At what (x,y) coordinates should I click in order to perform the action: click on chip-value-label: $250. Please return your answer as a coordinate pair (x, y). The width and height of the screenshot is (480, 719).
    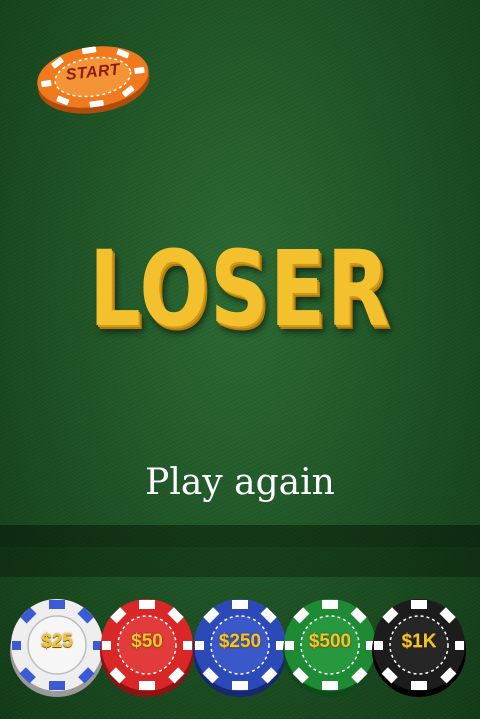
    Looking at the image, I should click on (240, 641).